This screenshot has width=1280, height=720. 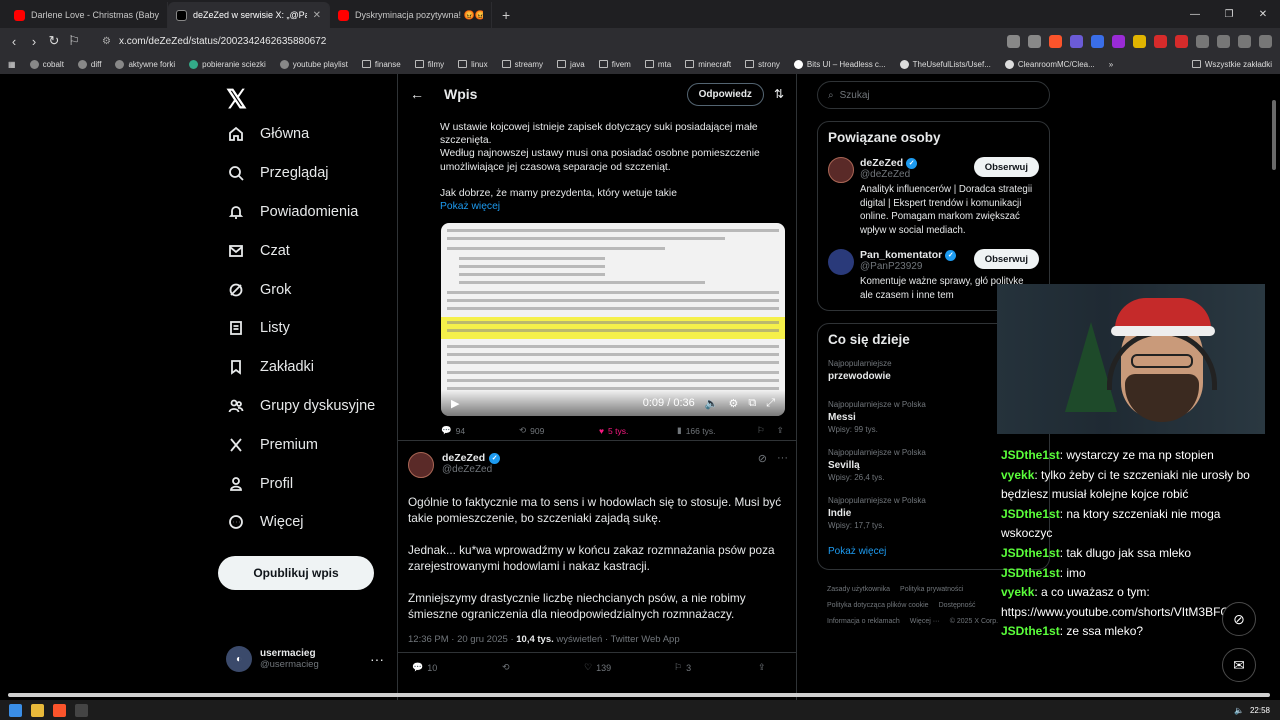 What do you see at coordinates (762, 458) in the screenshot?
I see `grok-icon: ⊘` at bounding box center [762, 458].